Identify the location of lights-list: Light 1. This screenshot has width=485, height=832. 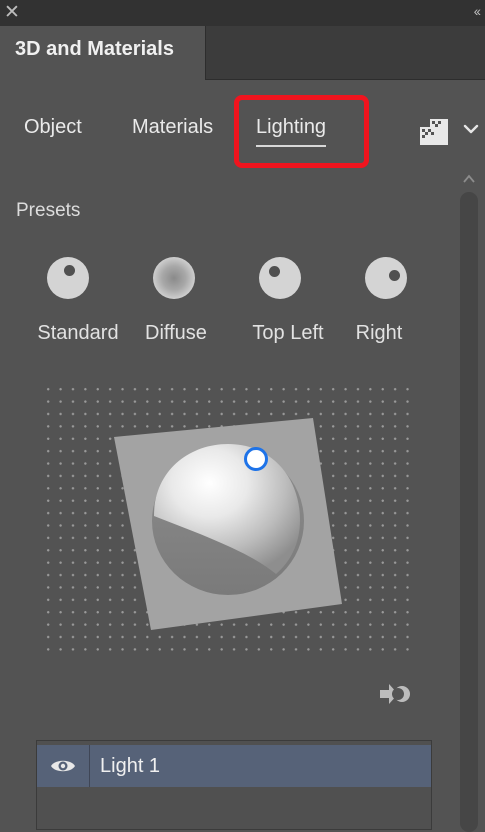
(234, 785).